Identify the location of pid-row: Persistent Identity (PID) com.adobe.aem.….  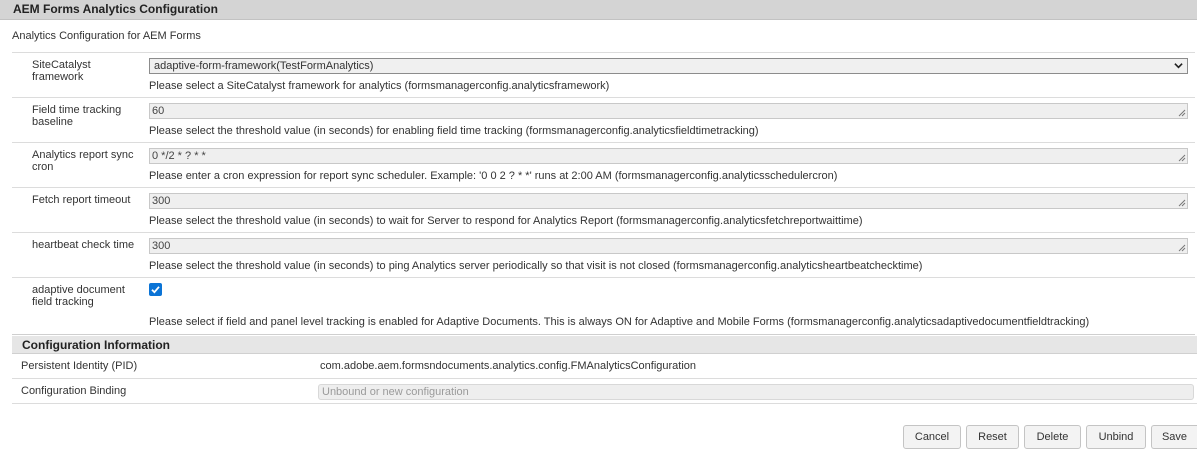
(604, 367).